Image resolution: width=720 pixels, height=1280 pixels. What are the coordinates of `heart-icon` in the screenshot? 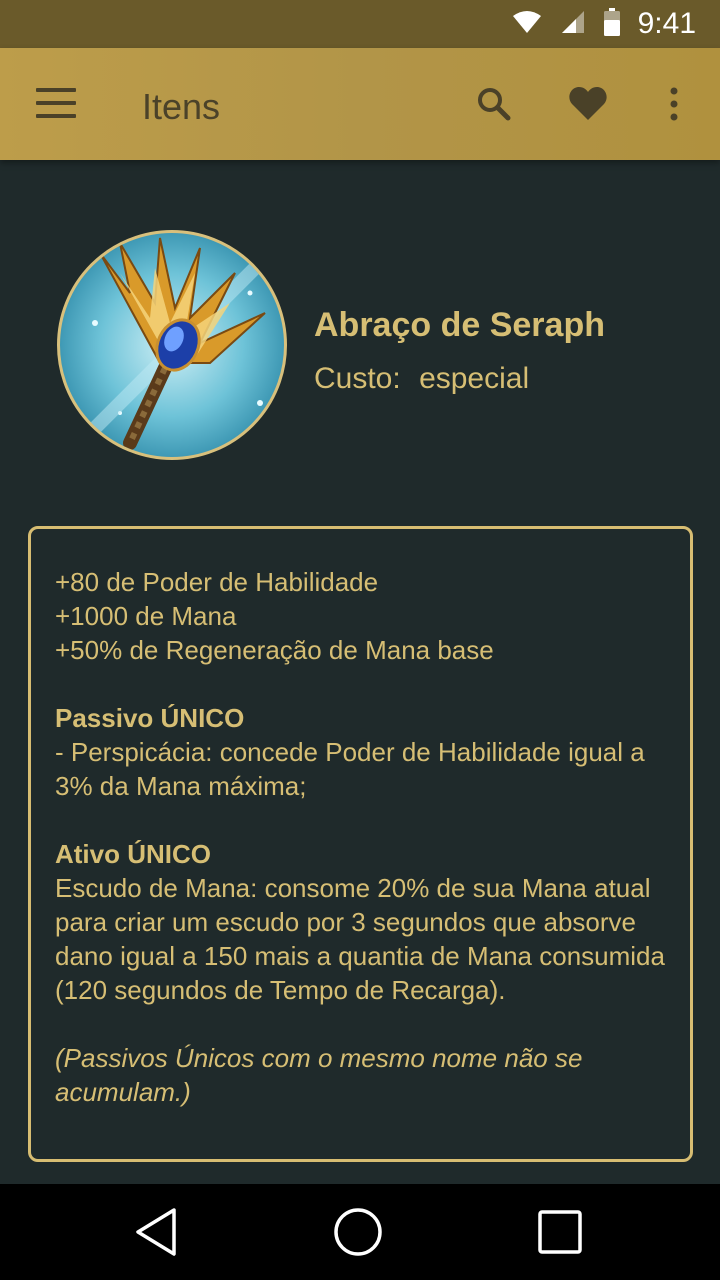 It's located at (588, 104).